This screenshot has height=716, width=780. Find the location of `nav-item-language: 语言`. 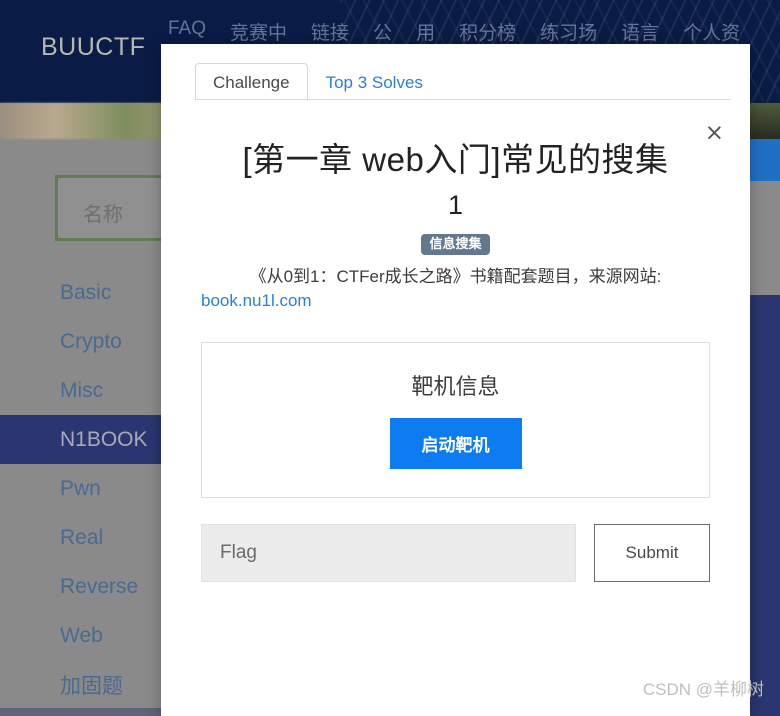

nav-item-language: 语言 is located at coordinates (640, 31).